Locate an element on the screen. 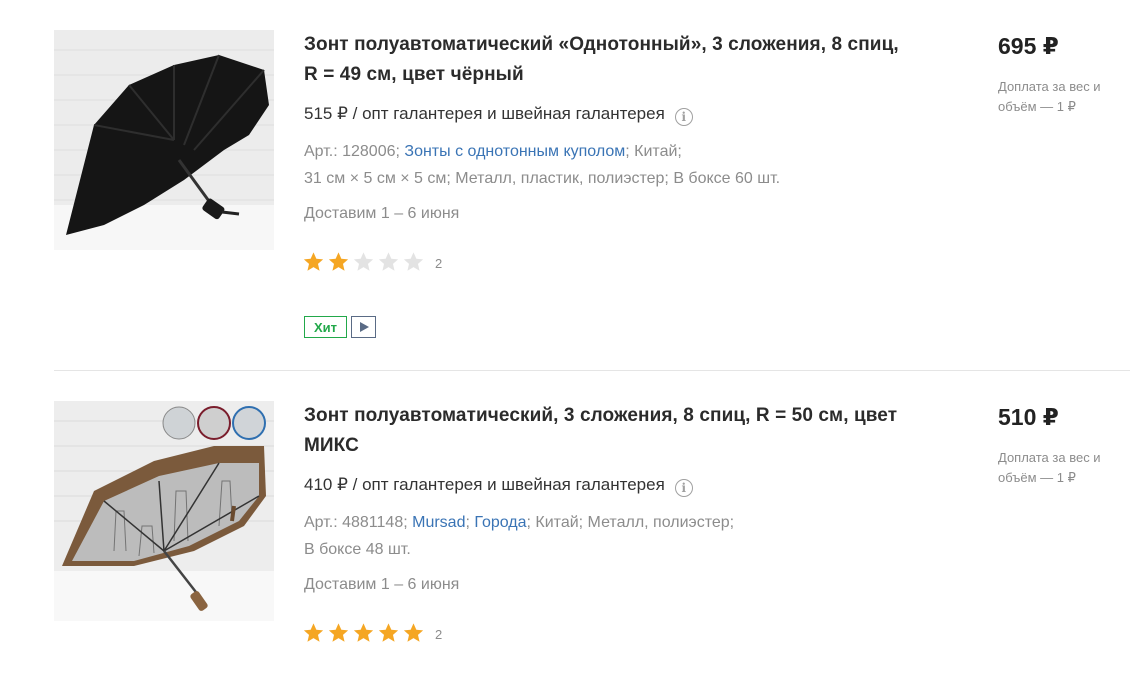 The image size is (1130, 676). brown-umbrella-city-print-photo is located at coordinates (164, 511).